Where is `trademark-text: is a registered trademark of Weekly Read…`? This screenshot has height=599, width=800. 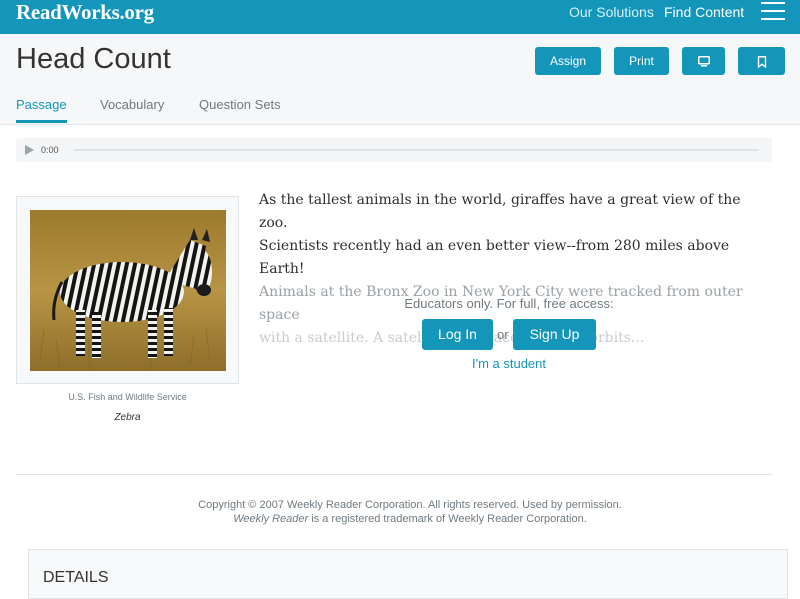
trademark-text: is a registered trademark of Weekly Read… is located at coordinates (447, 519).